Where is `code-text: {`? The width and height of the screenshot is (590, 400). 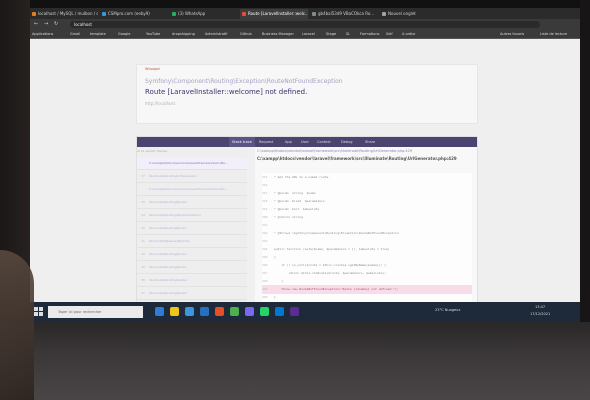 code-text: { is located at coordinates (275, 257).